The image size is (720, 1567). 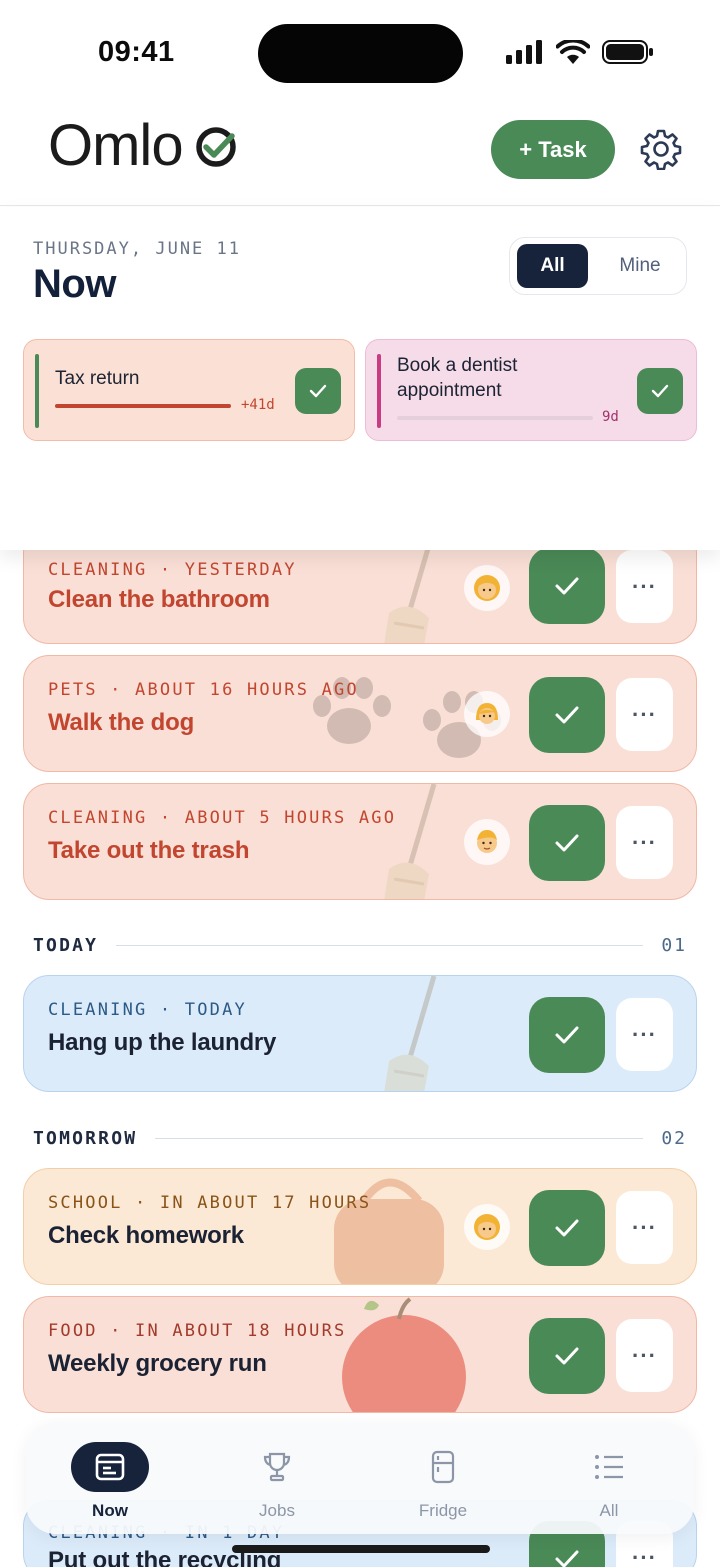 I want to click on tab-jobs-pill, so click(x=277, y=1467).